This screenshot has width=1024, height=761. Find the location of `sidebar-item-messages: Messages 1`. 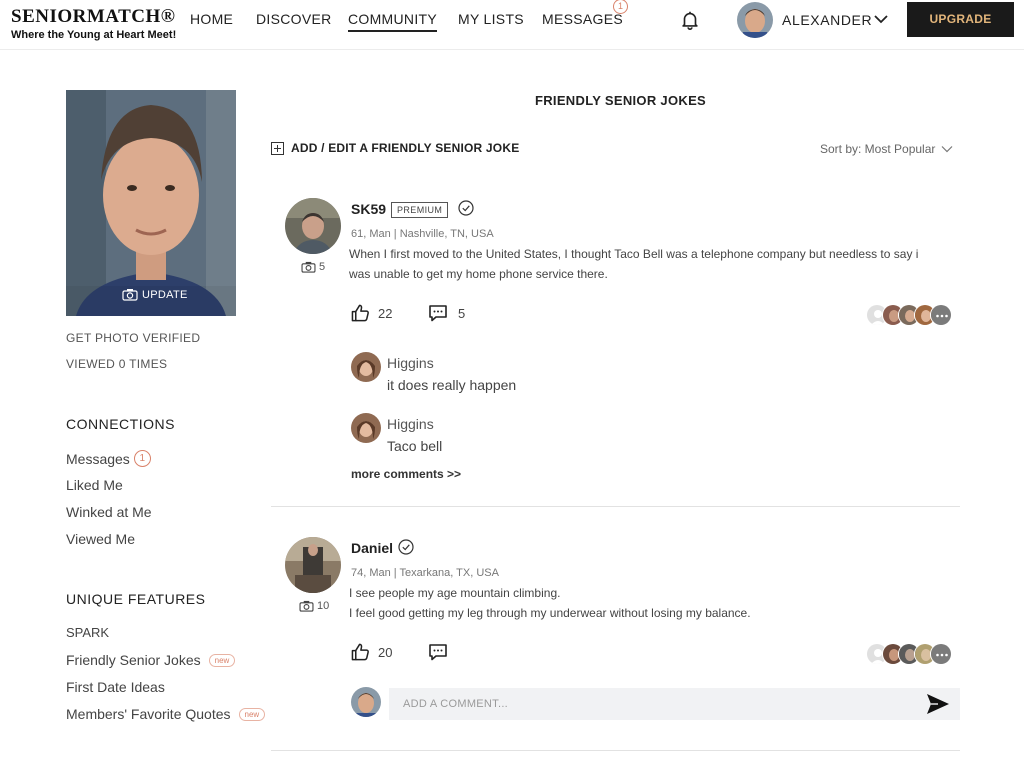

sidebar-item-messages: Messages 1 is located at coordinates (108, 458).